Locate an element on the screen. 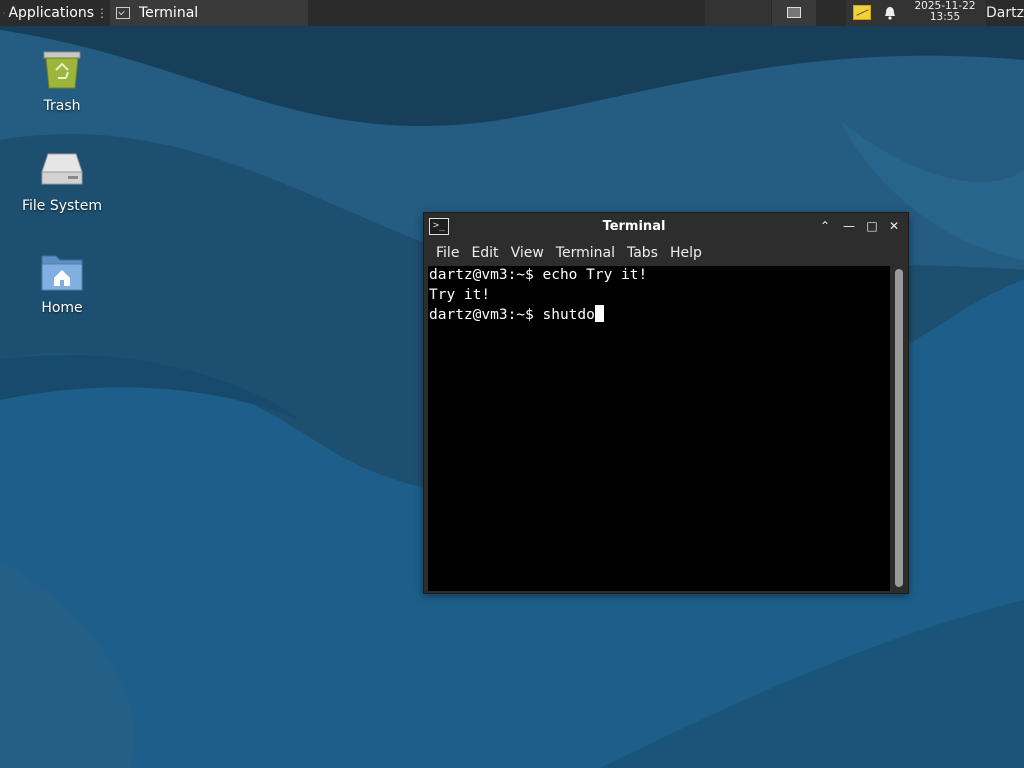  clock-time: 13:55 is located at coordinates (945, 17).